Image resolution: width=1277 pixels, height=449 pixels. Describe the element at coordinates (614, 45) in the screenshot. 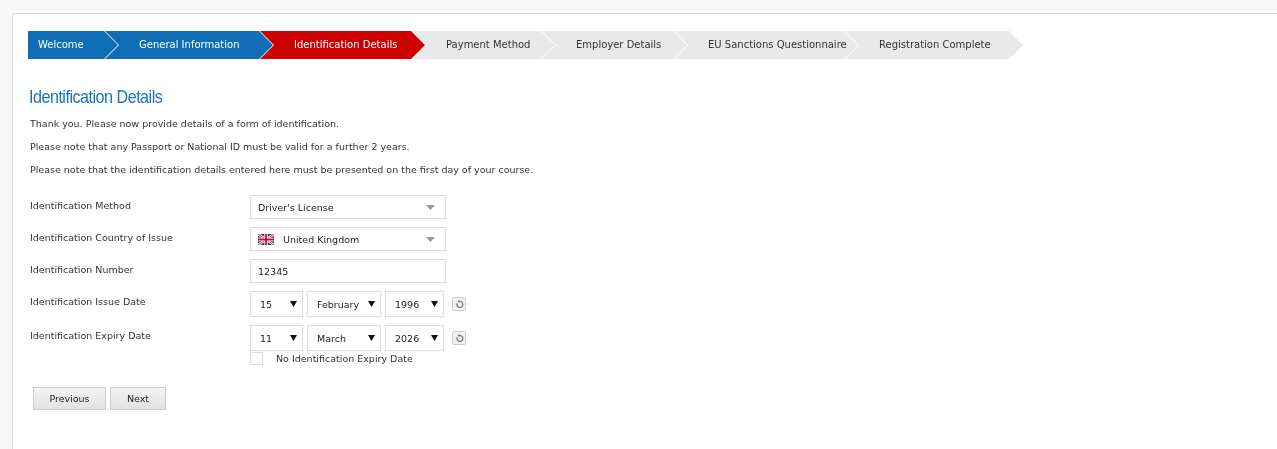

I see `wizard-step: Employer Details` at that location.